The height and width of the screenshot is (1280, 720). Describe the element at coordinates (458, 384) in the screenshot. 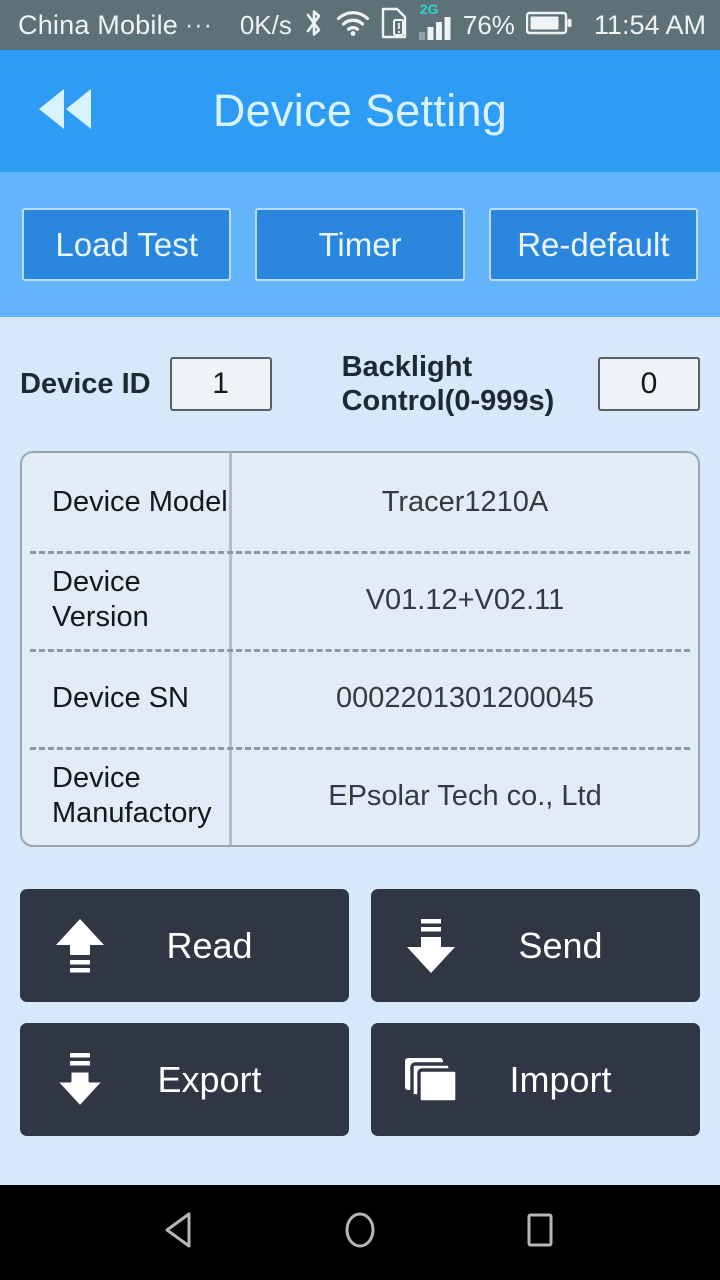

I see `backlight-control-label: Backlight Control(0-999s)` at that location.